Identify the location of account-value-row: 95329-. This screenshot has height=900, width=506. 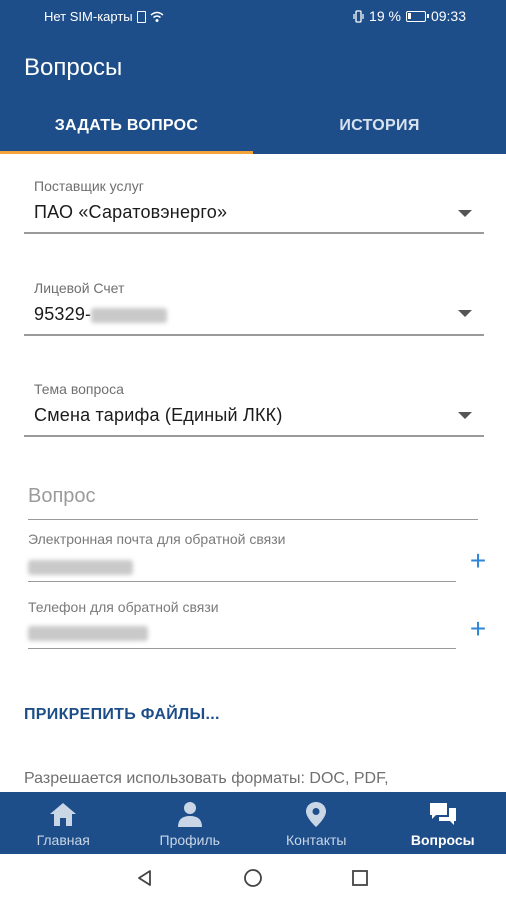
(101, 314).